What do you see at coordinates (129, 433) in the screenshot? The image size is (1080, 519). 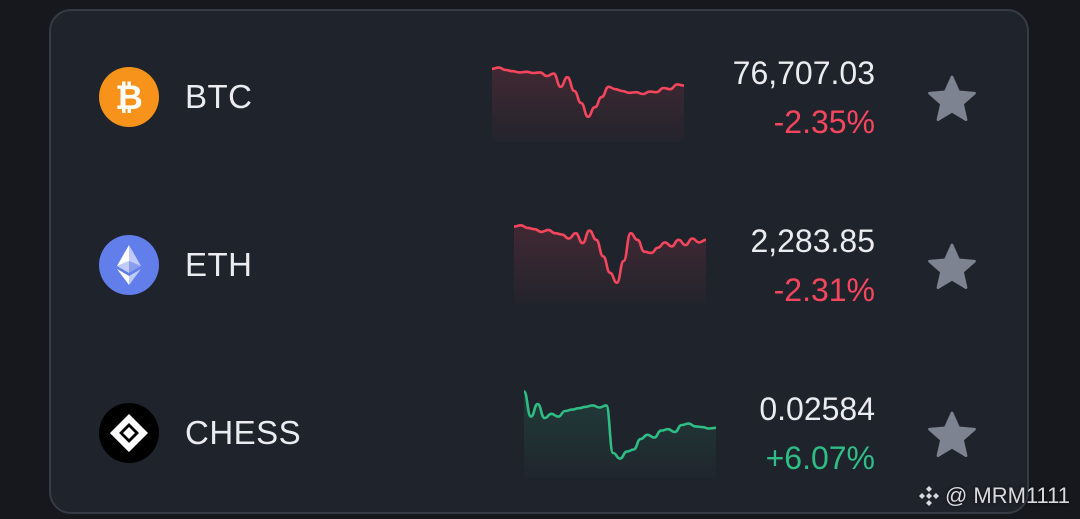 I see `chess-icon` at bounding box center [129, 433].